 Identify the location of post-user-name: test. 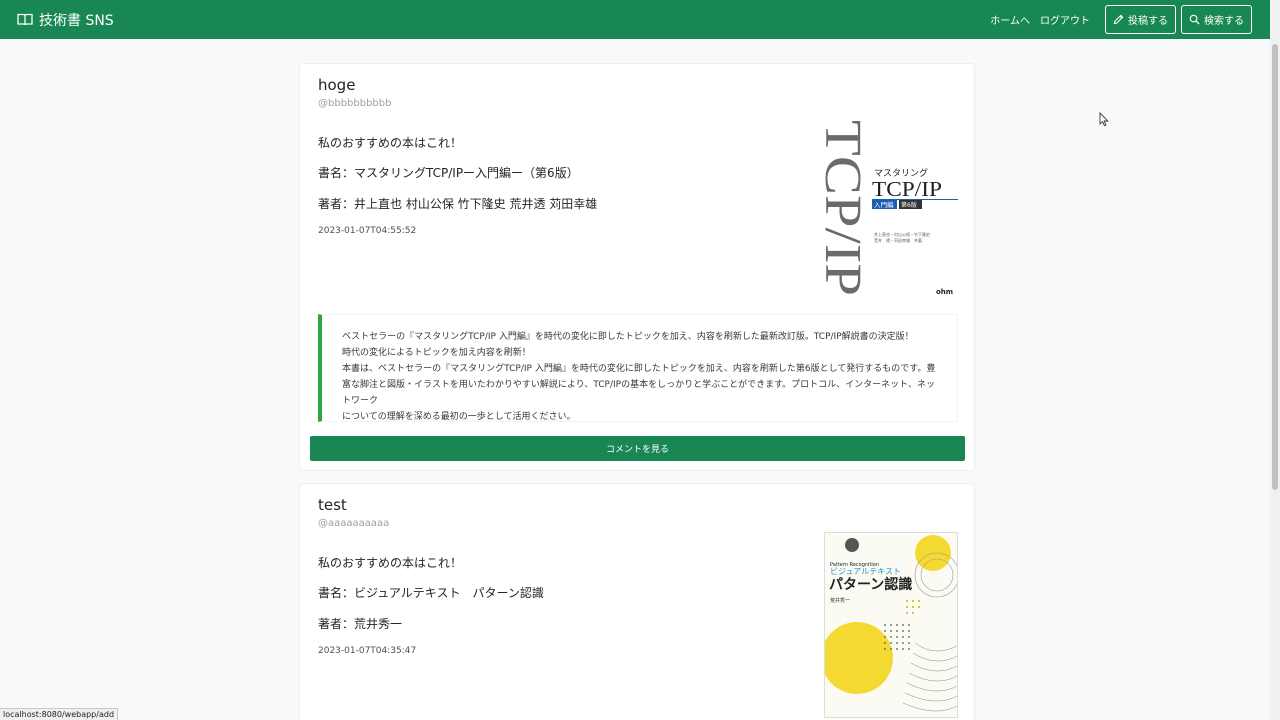
(332, 505).